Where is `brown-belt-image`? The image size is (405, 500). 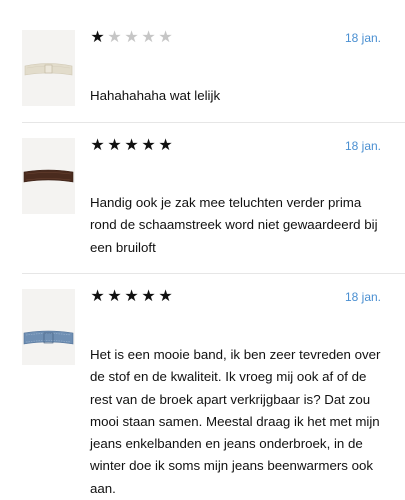 brown-belt-image is located at coordinates (48, 176).